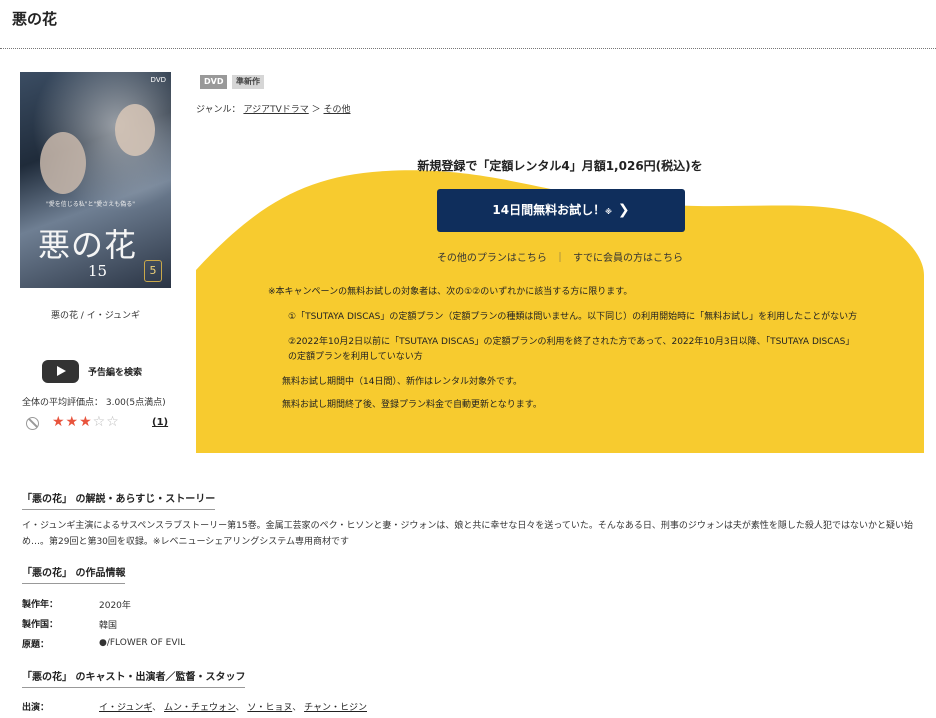 Image resolution: width=936 pixels, height=718 pixels. What do you see at coordinates (337, 110) in the screenshot?
I see `genre-link-other: その他` at bounding box center [337, 110].